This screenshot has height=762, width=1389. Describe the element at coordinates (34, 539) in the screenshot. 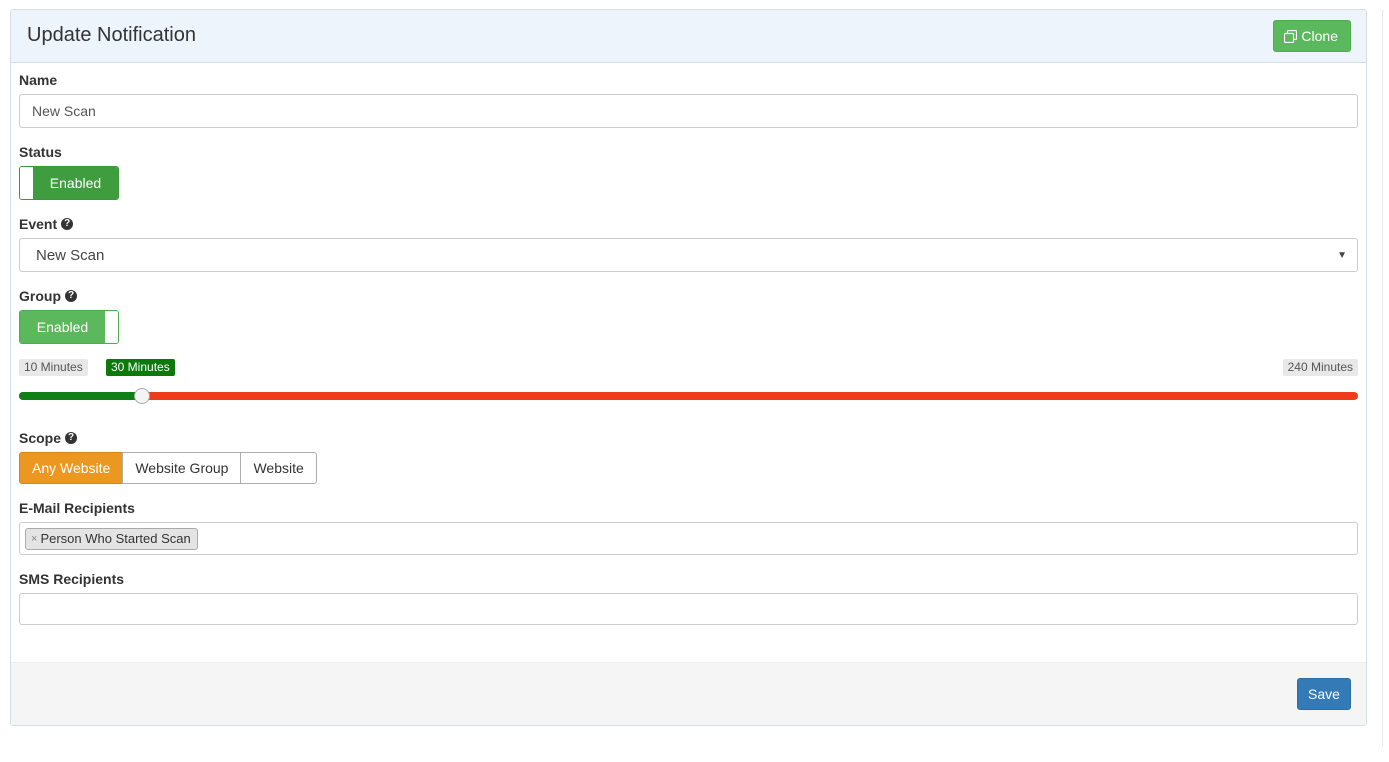

I see `close-icon: ×` at that location.